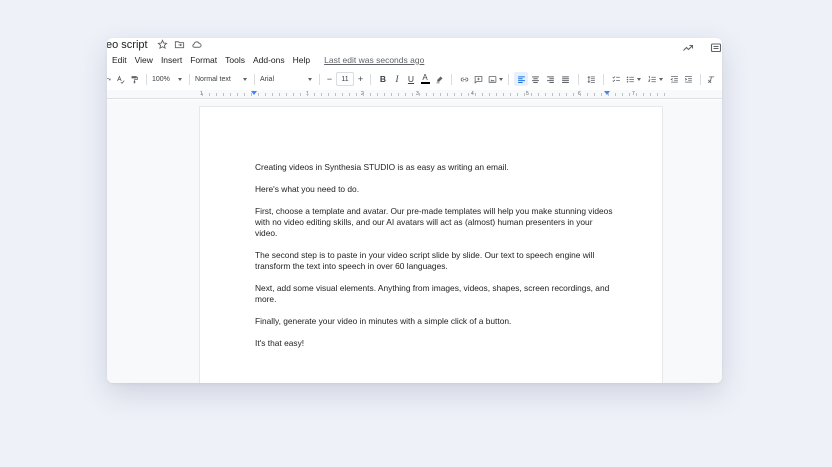 The image size is (832, 467). Describe the element at coordinates (439, 79) in the screenshot. I see `highlight-pen-icon` at that location.